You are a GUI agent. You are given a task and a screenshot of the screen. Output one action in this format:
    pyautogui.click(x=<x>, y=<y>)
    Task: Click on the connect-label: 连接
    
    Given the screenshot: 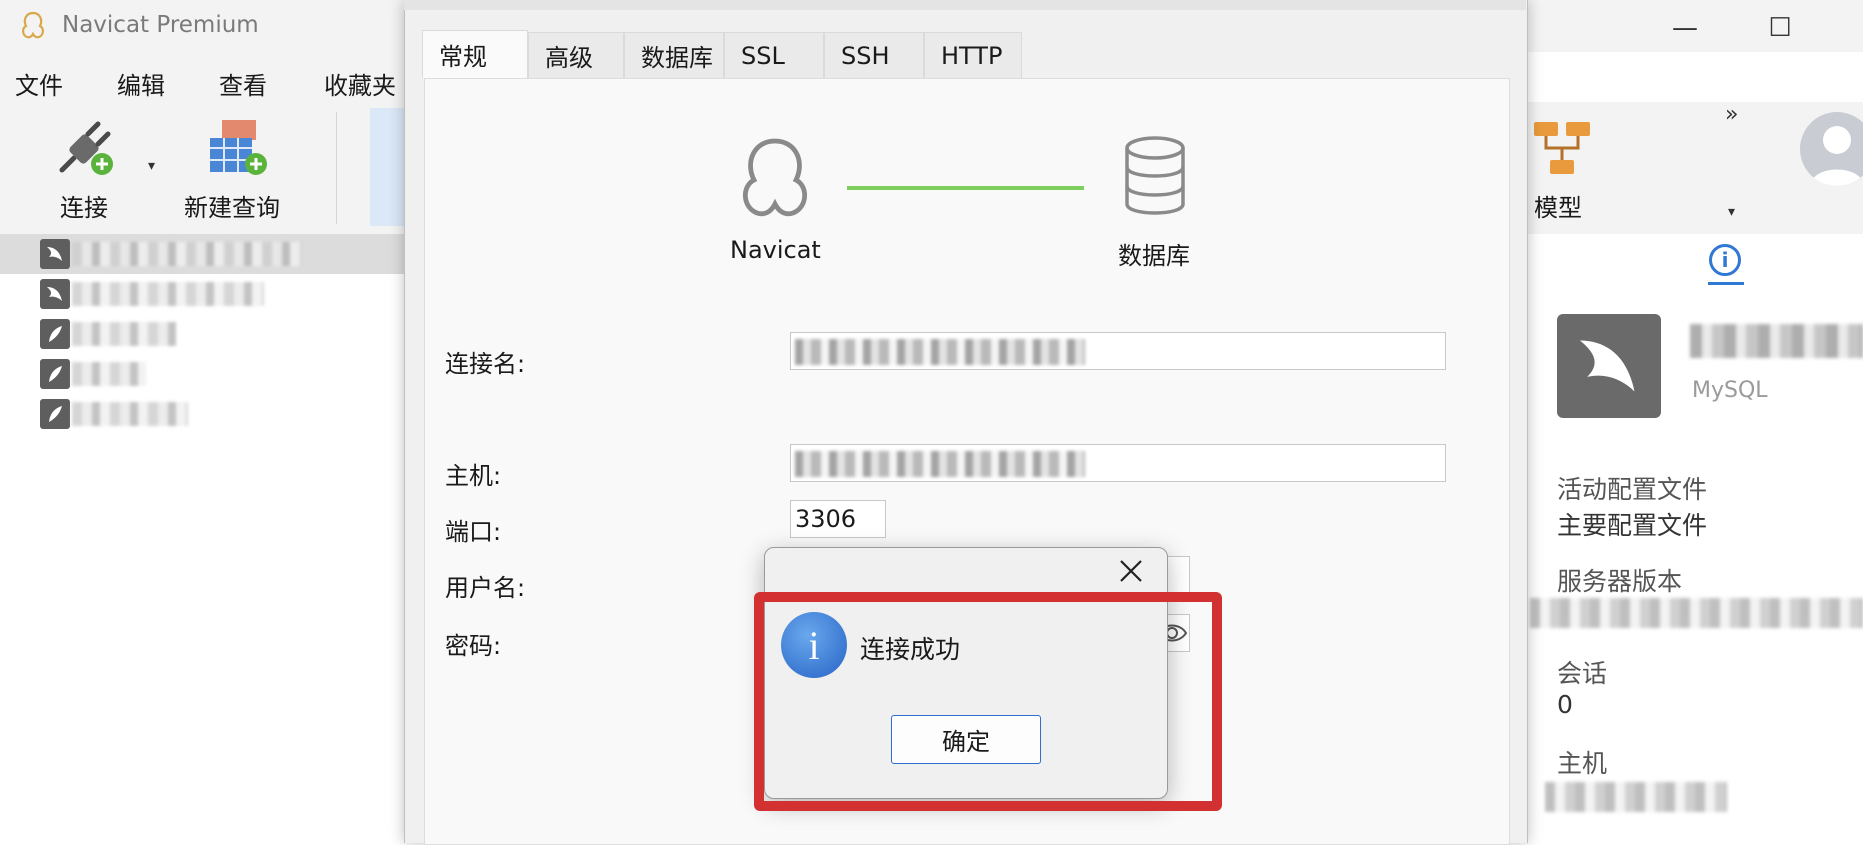 What is the action you would take?
    pyautogui.click(x=84, y=208)
    